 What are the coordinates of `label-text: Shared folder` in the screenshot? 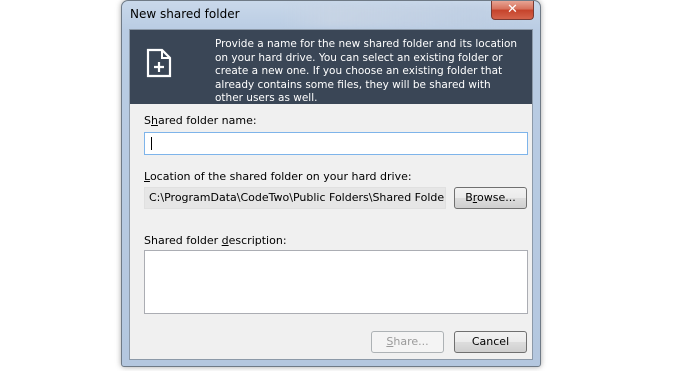 It's located at (183, 240).